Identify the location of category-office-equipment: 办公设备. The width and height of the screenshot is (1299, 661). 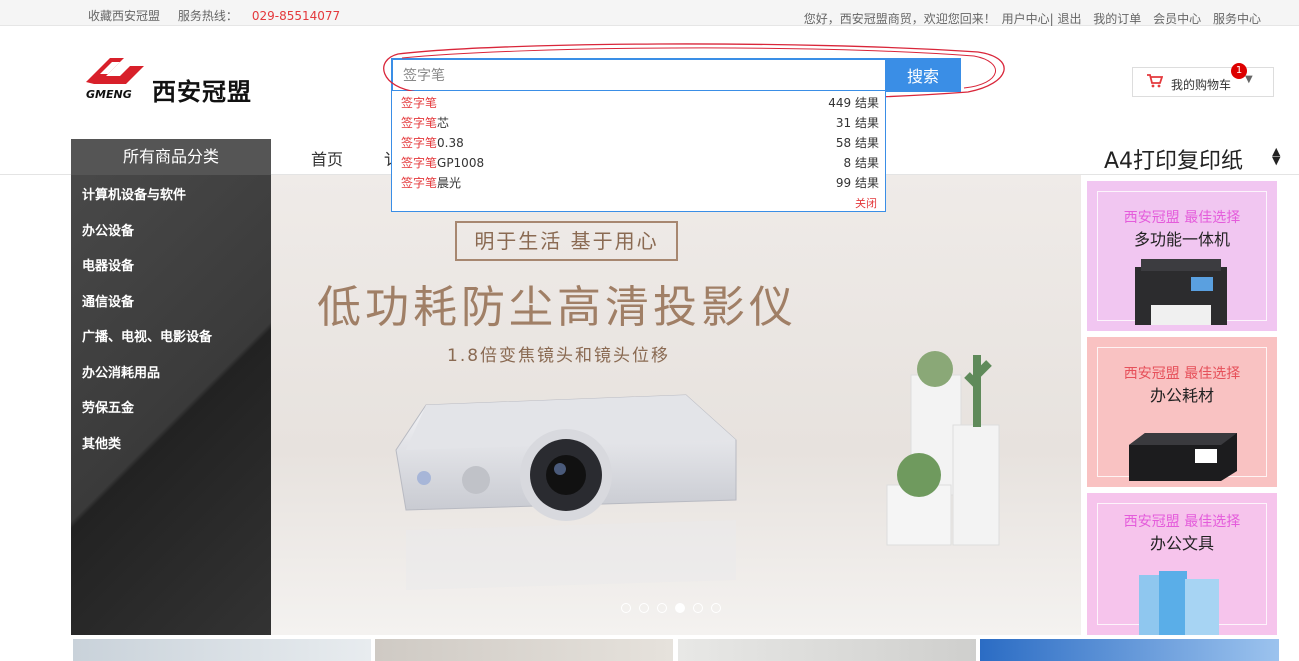
(108, 229).